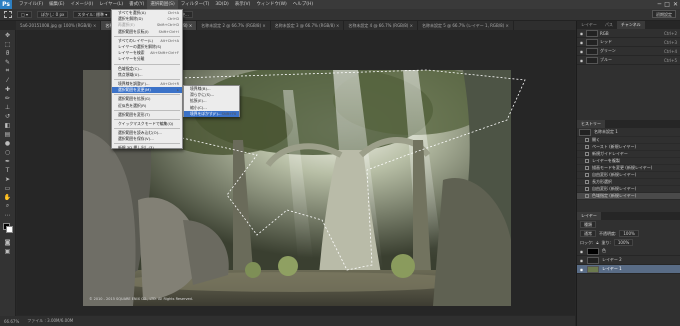 The width and height of the screenshot is (680, 326). What do you see at coordinates (8, 215) in the screenshot?
I see `more-tools-icon: ⋯` at bounding box center [8, 215].